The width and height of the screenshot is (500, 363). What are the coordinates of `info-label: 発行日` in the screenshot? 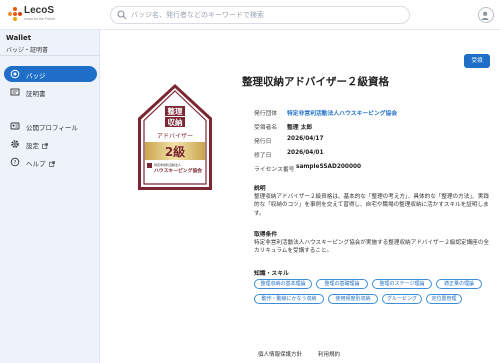 It's located at (263, 142).